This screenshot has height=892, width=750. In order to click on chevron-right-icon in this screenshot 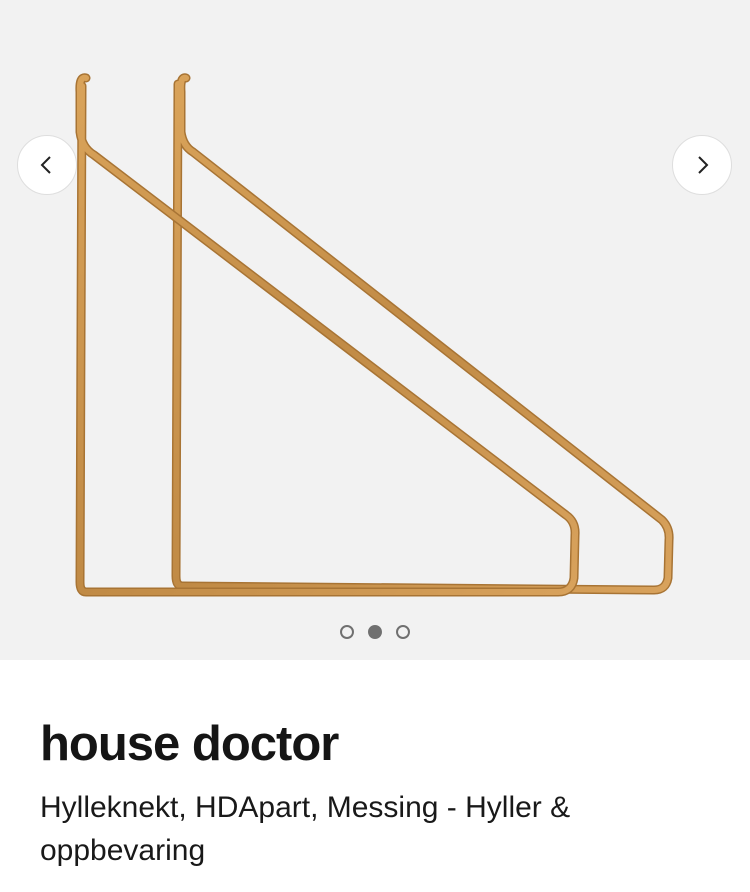, I will do `click(703, 165)`.